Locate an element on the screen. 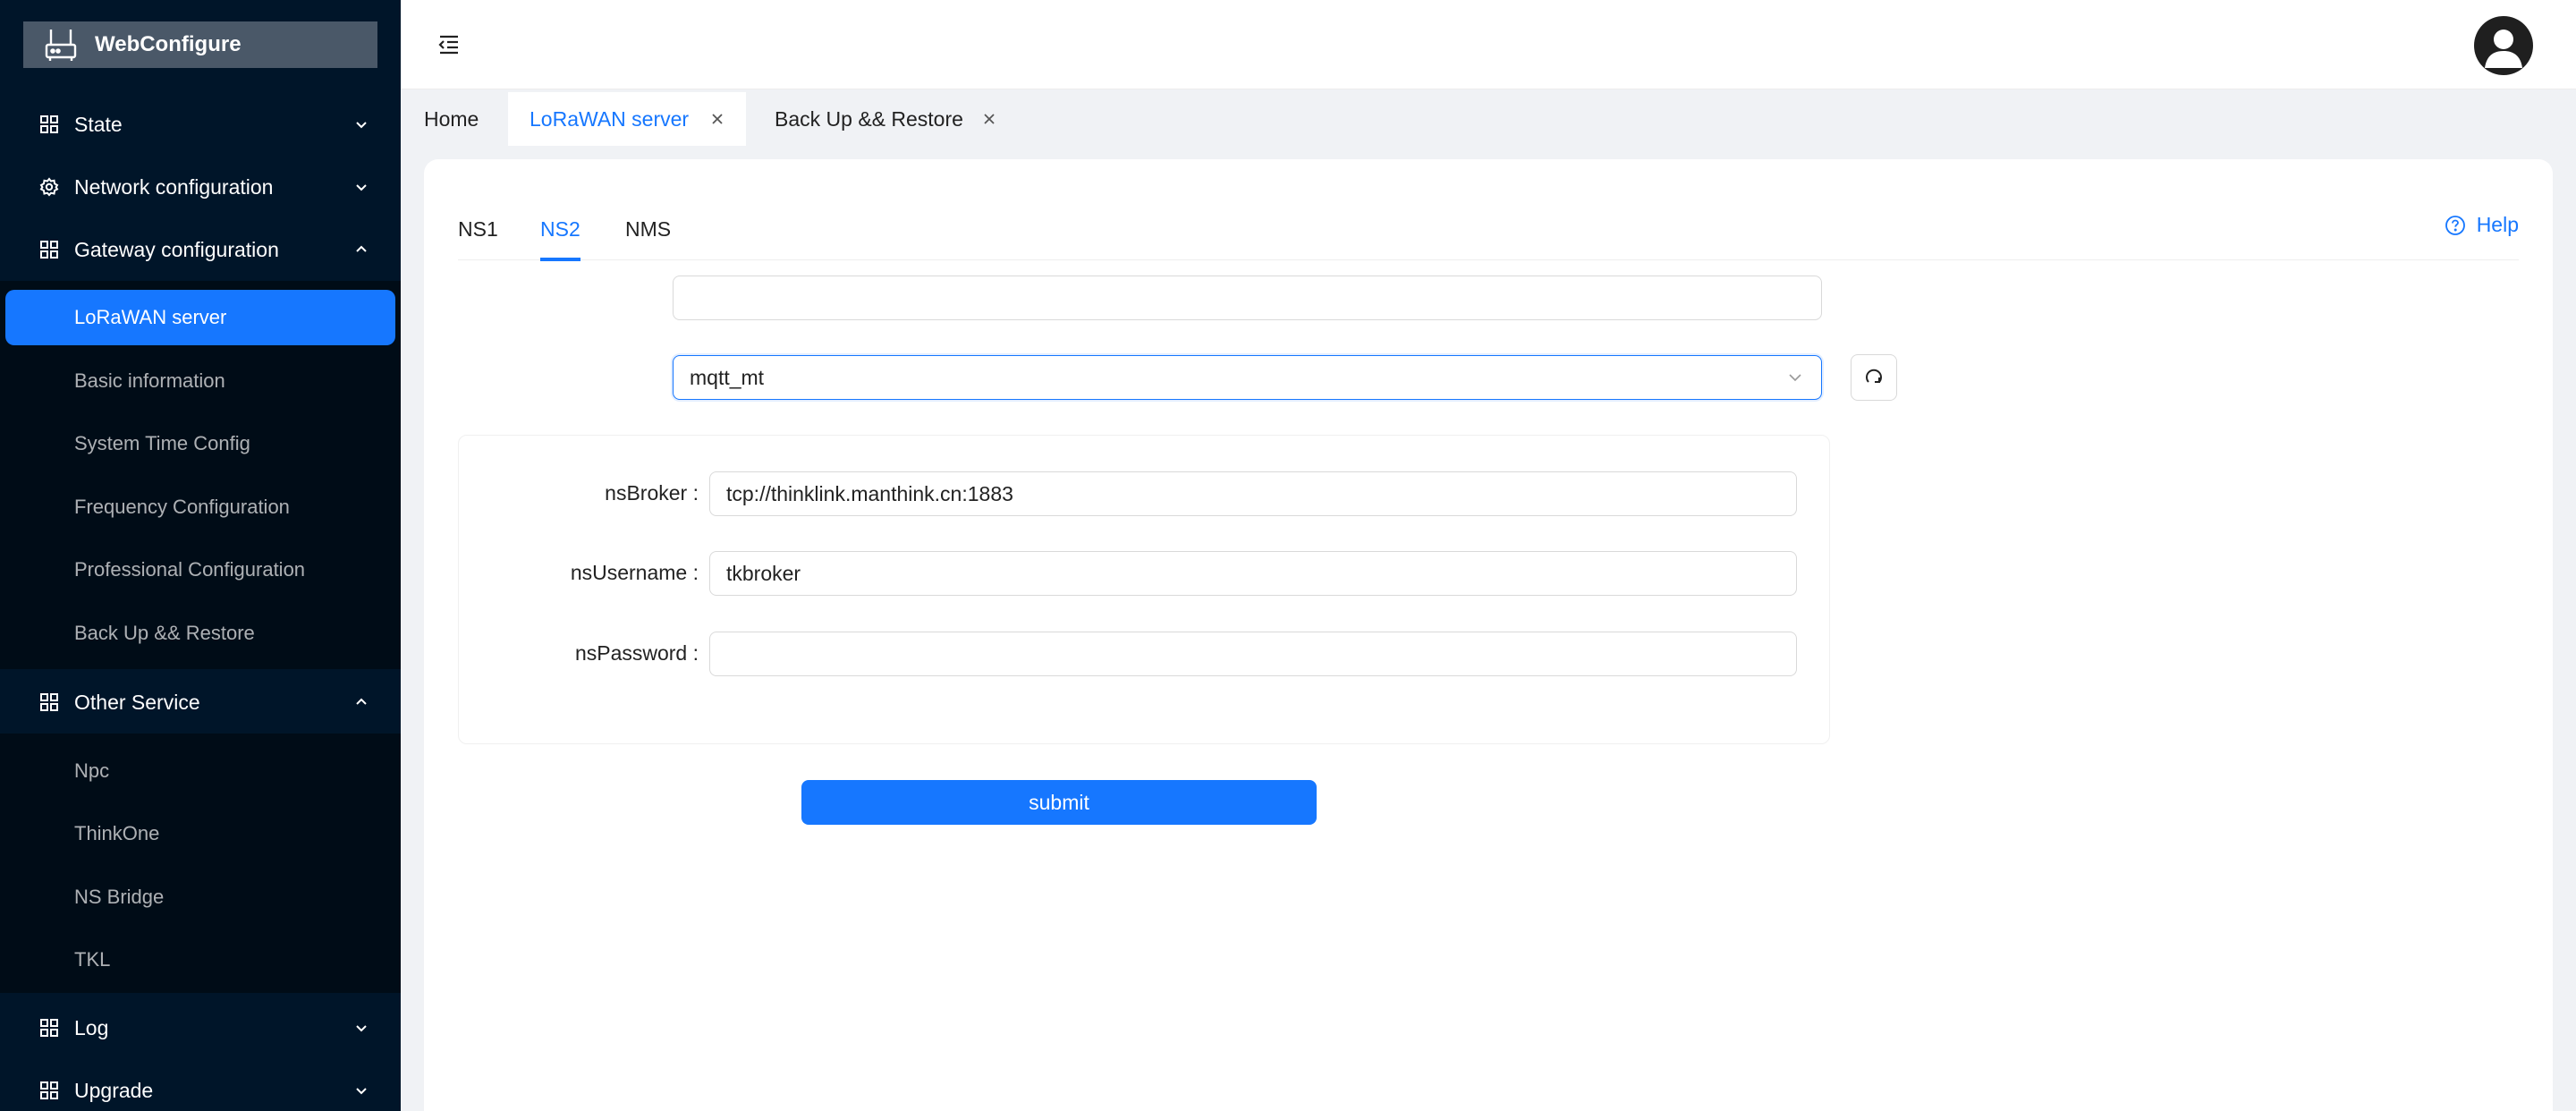 The width and height of the screenshot is (2576, 1111). nsprotocol-value: mqtt_mt is located at coordinates (727, 377).